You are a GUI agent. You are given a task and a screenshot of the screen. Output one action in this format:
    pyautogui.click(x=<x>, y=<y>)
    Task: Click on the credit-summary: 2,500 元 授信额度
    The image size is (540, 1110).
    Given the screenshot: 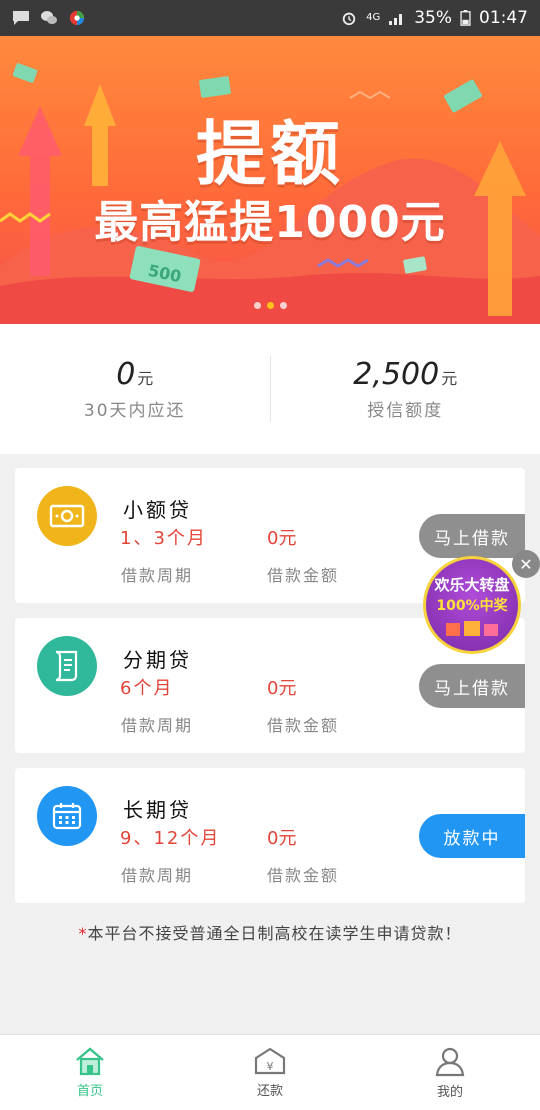 What is the action you would take?
    pyautogui.click(x=405, y=389)
    